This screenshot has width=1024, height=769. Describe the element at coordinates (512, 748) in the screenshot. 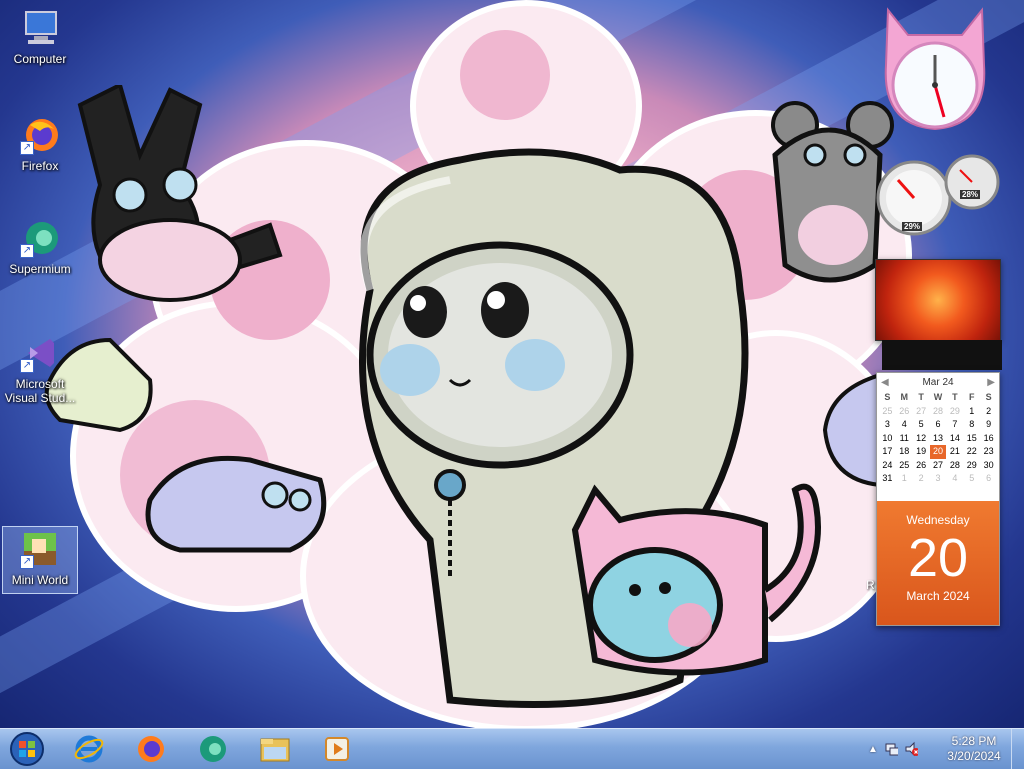

I see `taskbar: ▲ 5:28 PM 3/20/2024` at that location.